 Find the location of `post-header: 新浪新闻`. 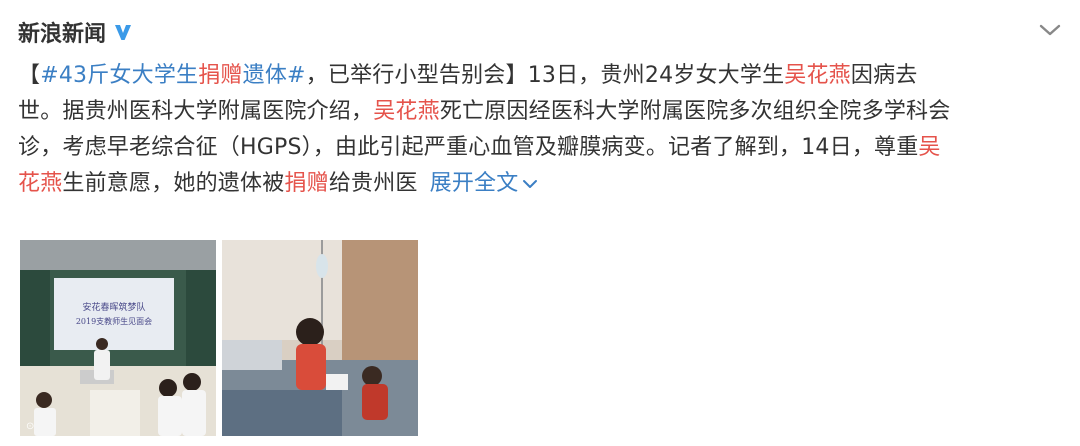

post-header: 新浪新闻 is located at coordinates (76, 32).